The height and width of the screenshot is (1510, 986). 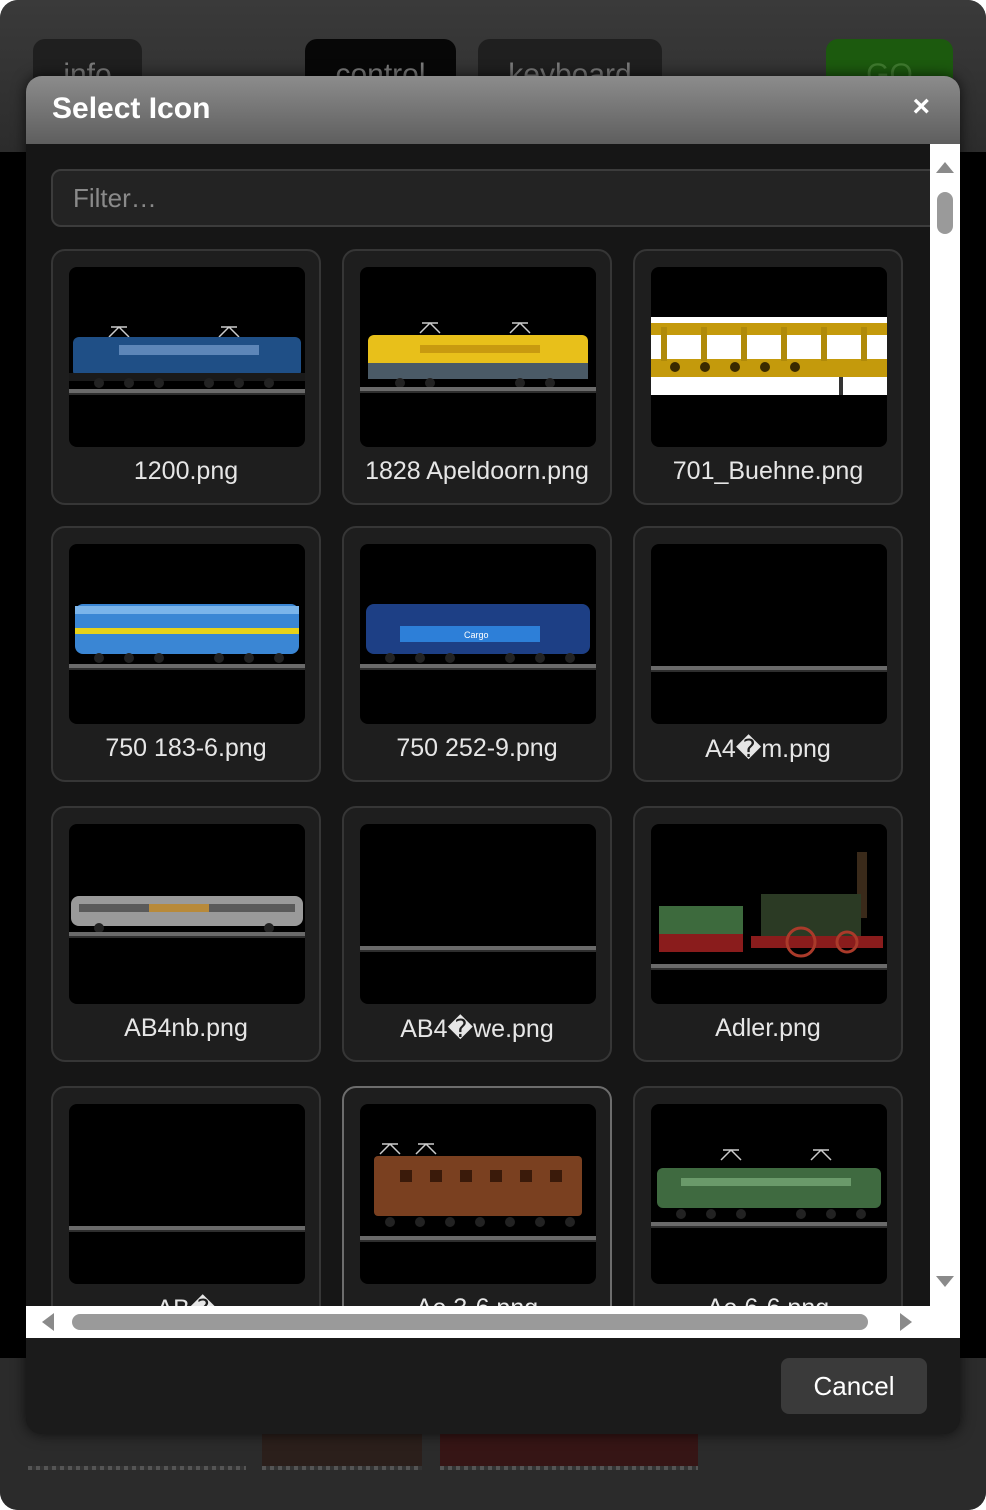 I want to click on dialog-footer: Cancel, so click(x=493, y=1386).